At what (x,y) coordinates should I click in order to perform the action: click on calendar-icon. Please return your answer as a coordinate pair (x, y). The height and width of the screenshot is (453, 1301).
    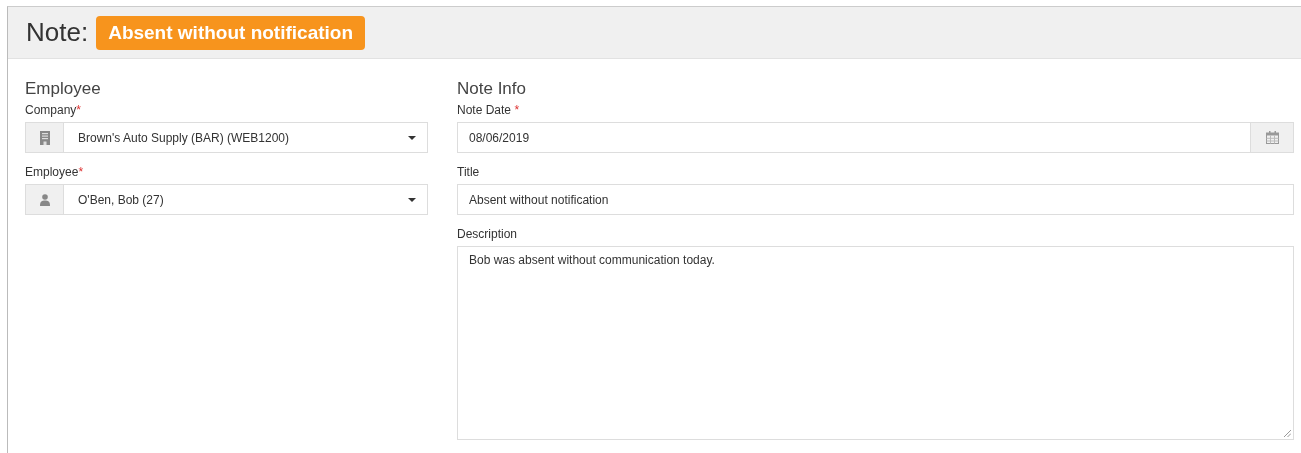
    Looking at the image, I should click on (1272, 137).